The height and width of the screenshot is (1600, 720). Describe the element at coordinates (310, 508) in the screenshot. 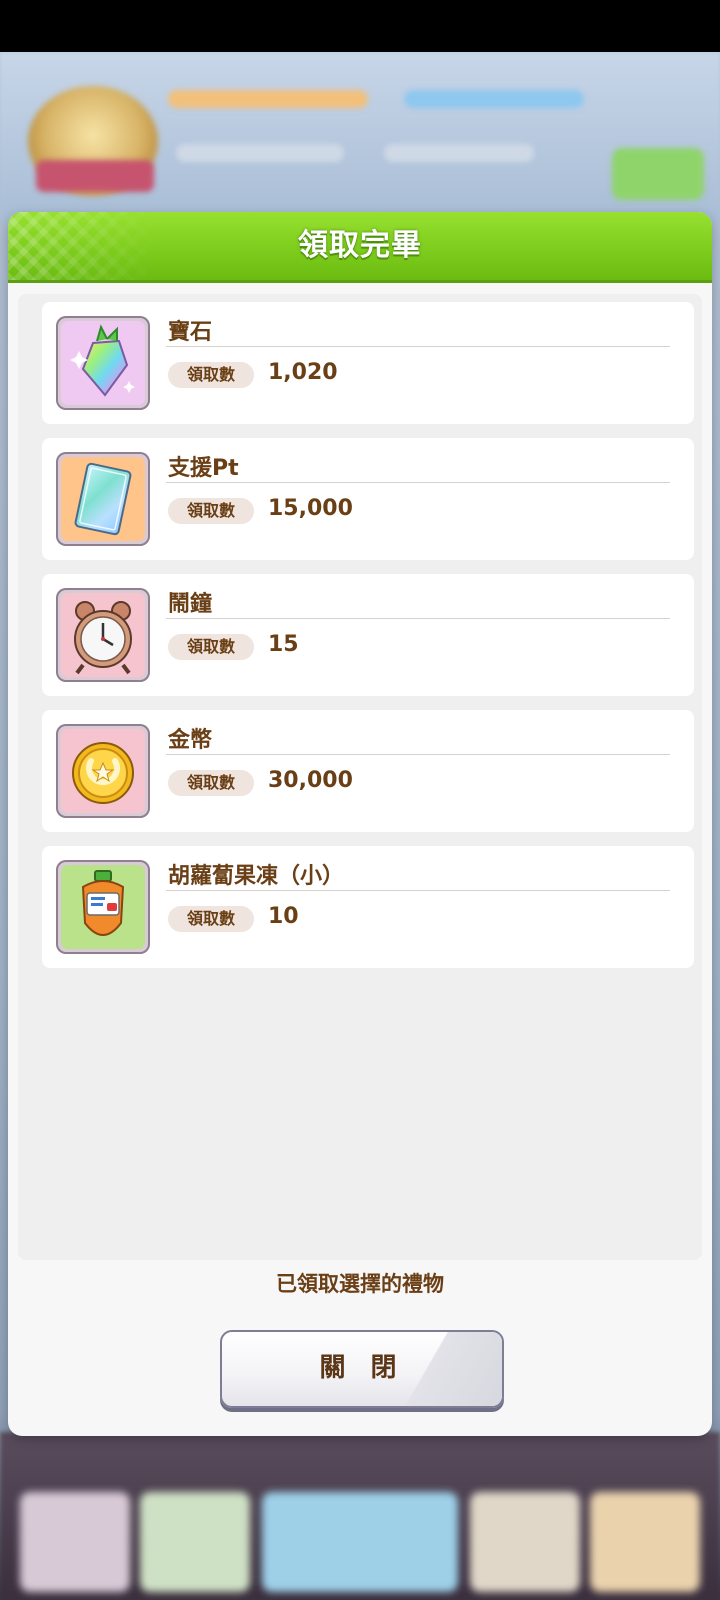

I see `qty-value: 15,000` at that location.